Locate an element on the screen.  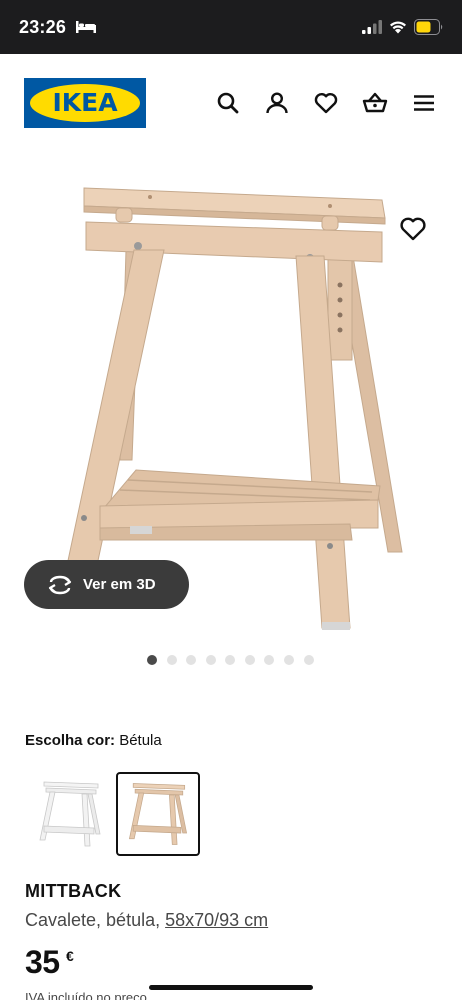
product-name: MITTBACK is located at coordinates (73, 891).